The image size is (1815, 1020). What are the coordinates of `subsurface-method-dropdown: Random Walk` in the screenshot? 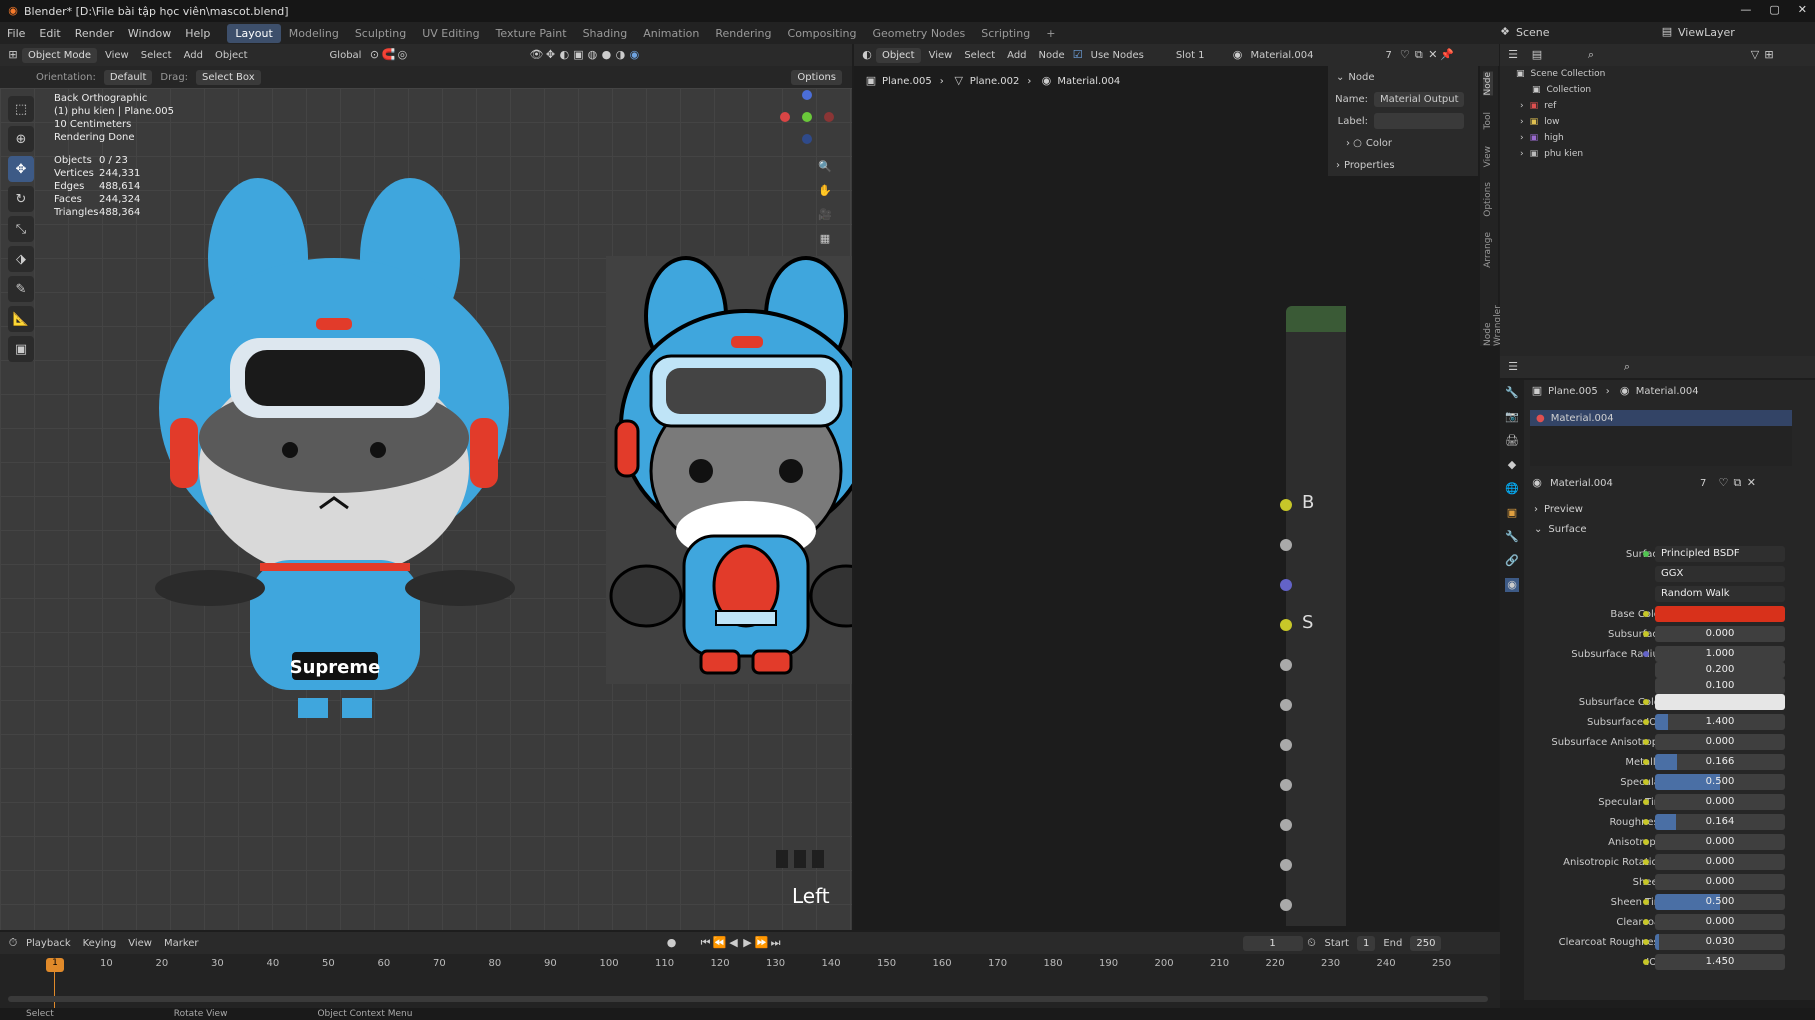 It's located at (1720, 594).